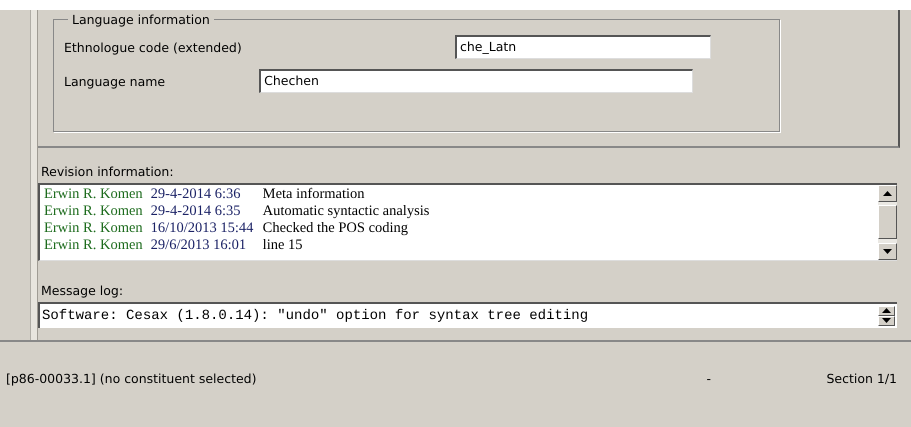 Image resolution: width=911 pixels, height=427 pixels. Describe the element at coordinates (476, 81) in the screenshot. I see `text-field: Chechen` at that location.